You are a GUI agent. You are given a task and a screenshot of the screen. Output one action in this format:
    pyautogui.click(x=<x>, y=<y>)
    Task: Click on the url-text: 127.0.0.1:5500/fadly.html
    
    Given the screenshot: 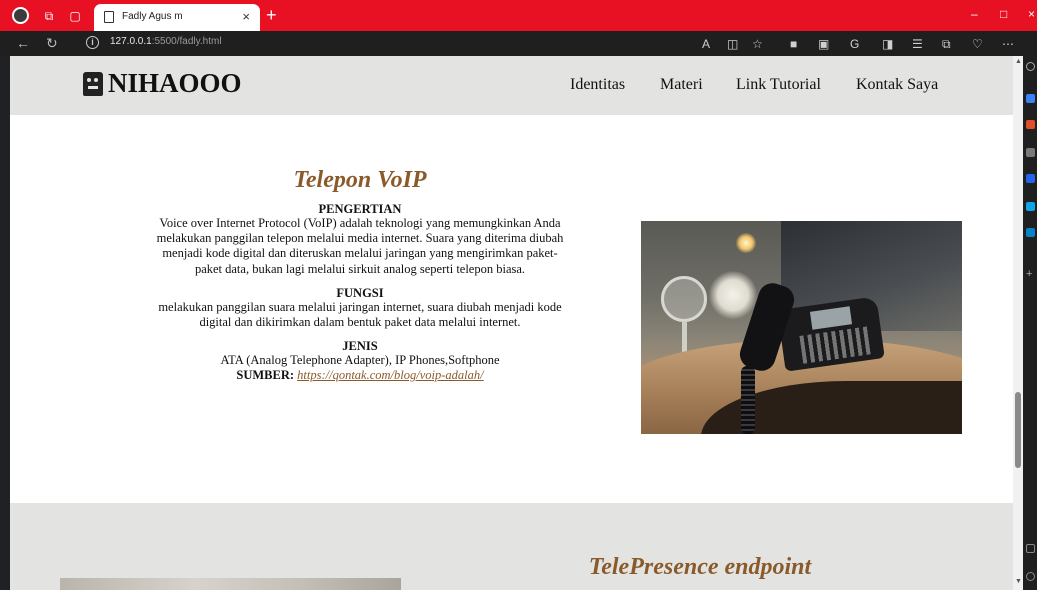 What is the action you would take?
    pyautogui.click(x=166, y=41)
    